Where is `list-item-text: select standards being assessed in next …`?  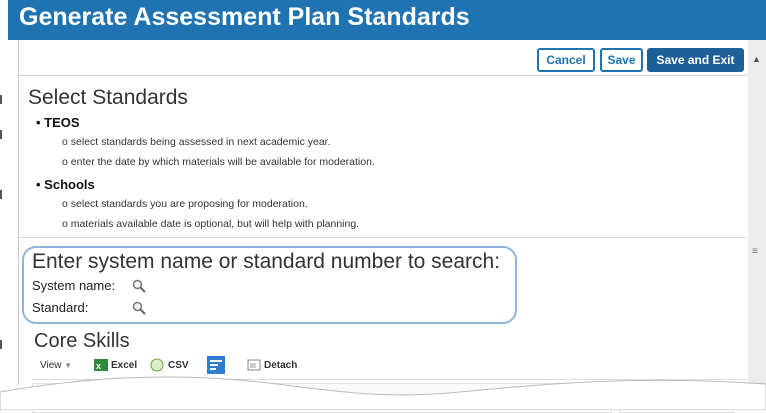 list-item-text: select standards being assessed in next … is located at coordinates (200, 142).